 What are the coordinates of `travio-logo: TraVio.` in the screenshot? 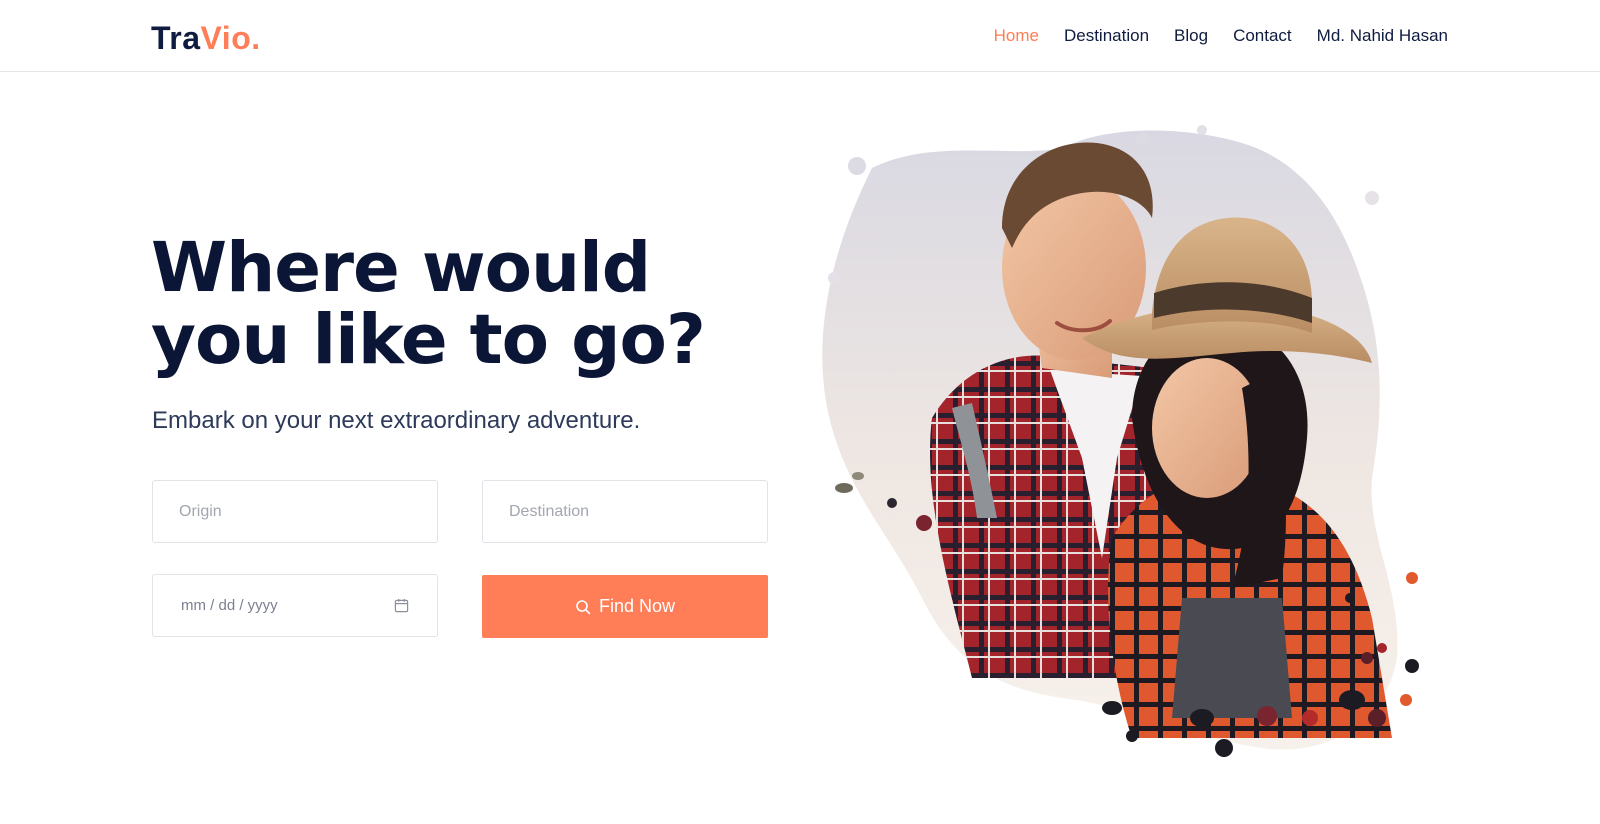 It's located at (206, 38).